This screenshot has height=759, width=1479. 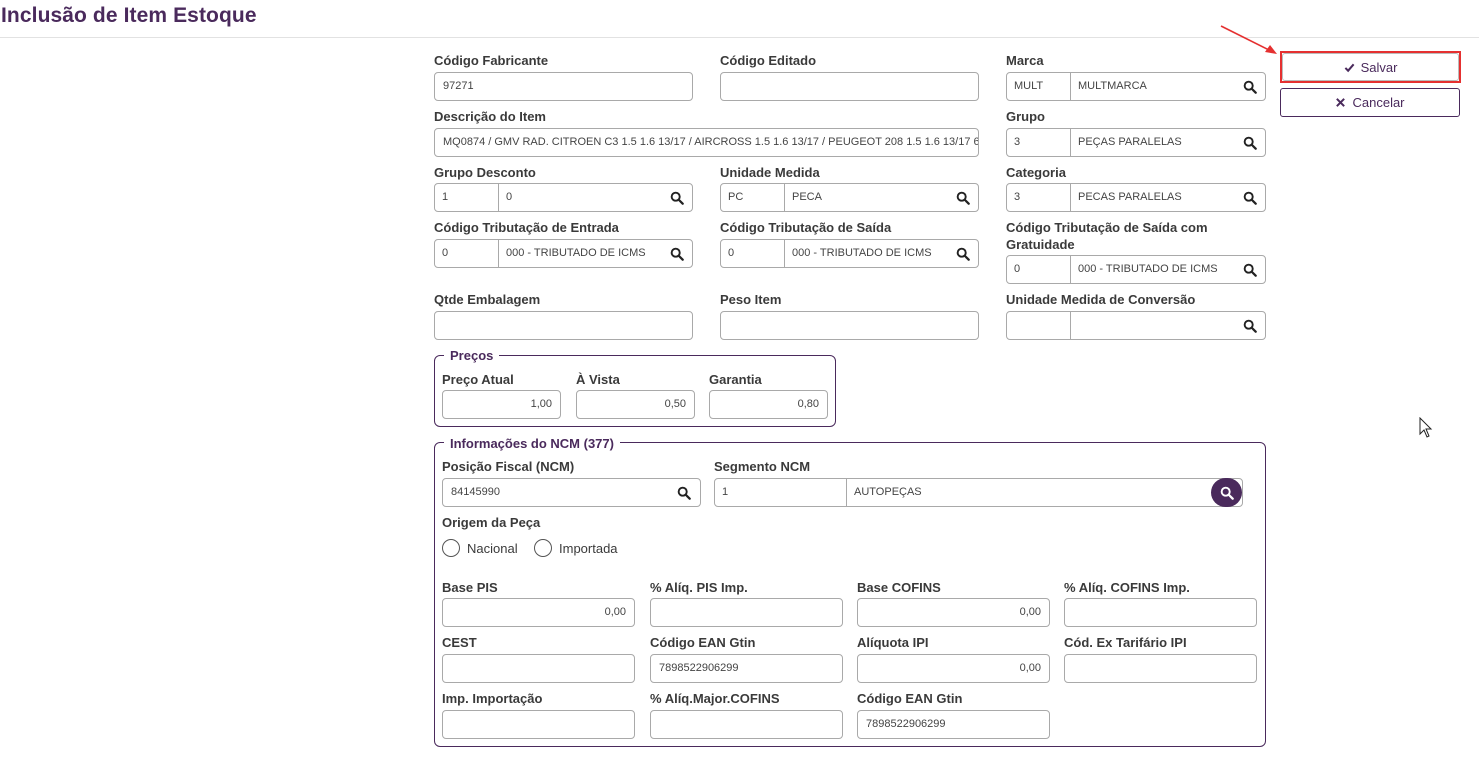 What do you see at coordinates (459, 642) in the screenshot?
I see `cest-label: CEST` at bounding box center [459, 642].